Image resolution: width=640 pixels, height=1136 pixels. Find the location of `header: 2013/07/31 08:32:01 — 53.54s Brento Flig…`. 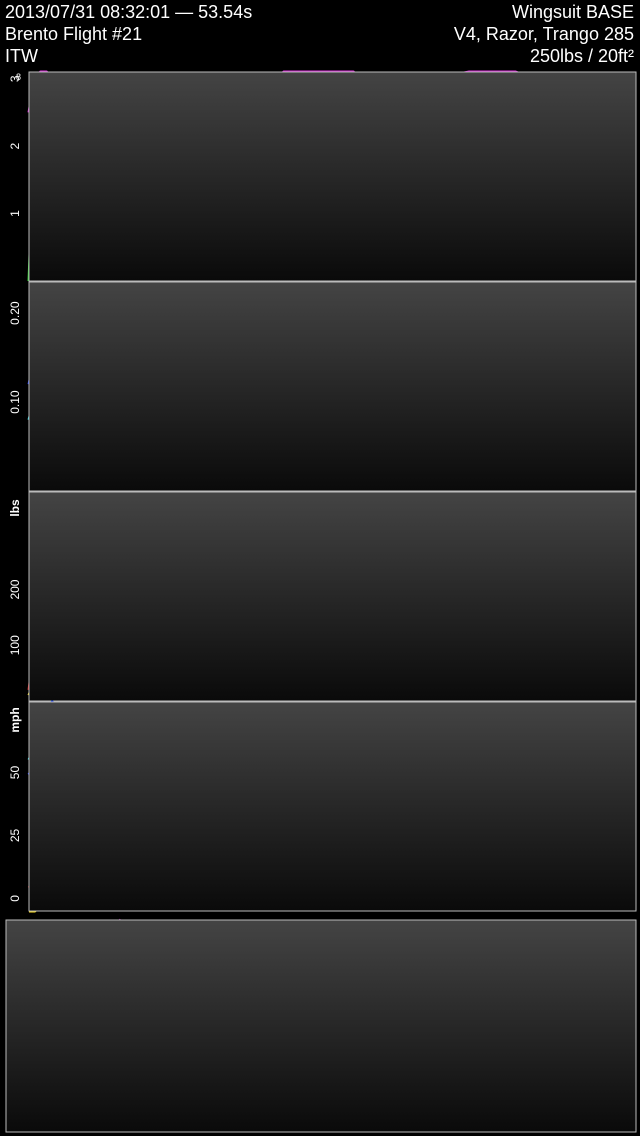

header: 2013/07/31 08:32:01 — 53.54s Brento Flig… is located at coordinates (320, 34).